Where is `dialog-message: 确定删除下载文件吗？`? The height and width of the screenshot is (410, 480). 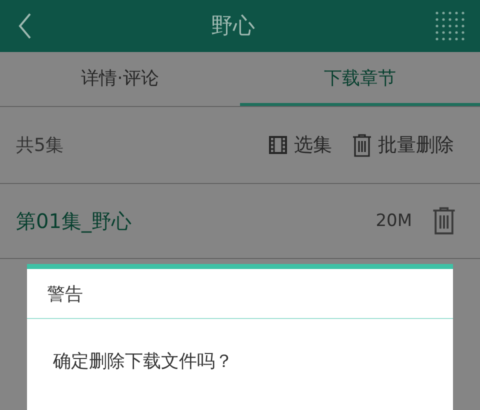
dialog-message: 确定删除下载文件吗？ is located at coordinates (143, 361).